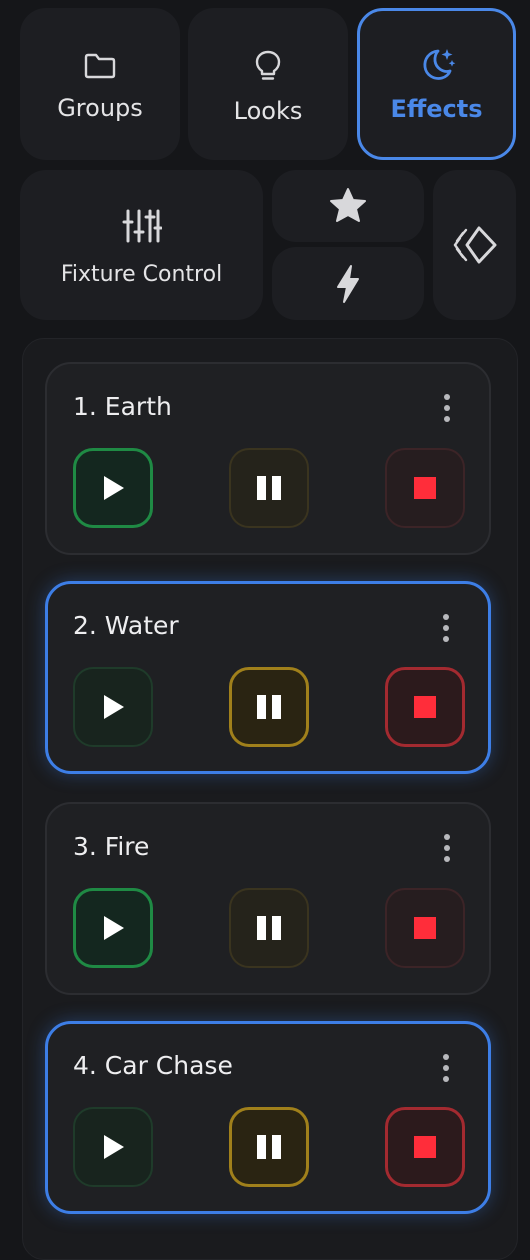  I want to click on diamond-logo-icon, so click(475, 245).